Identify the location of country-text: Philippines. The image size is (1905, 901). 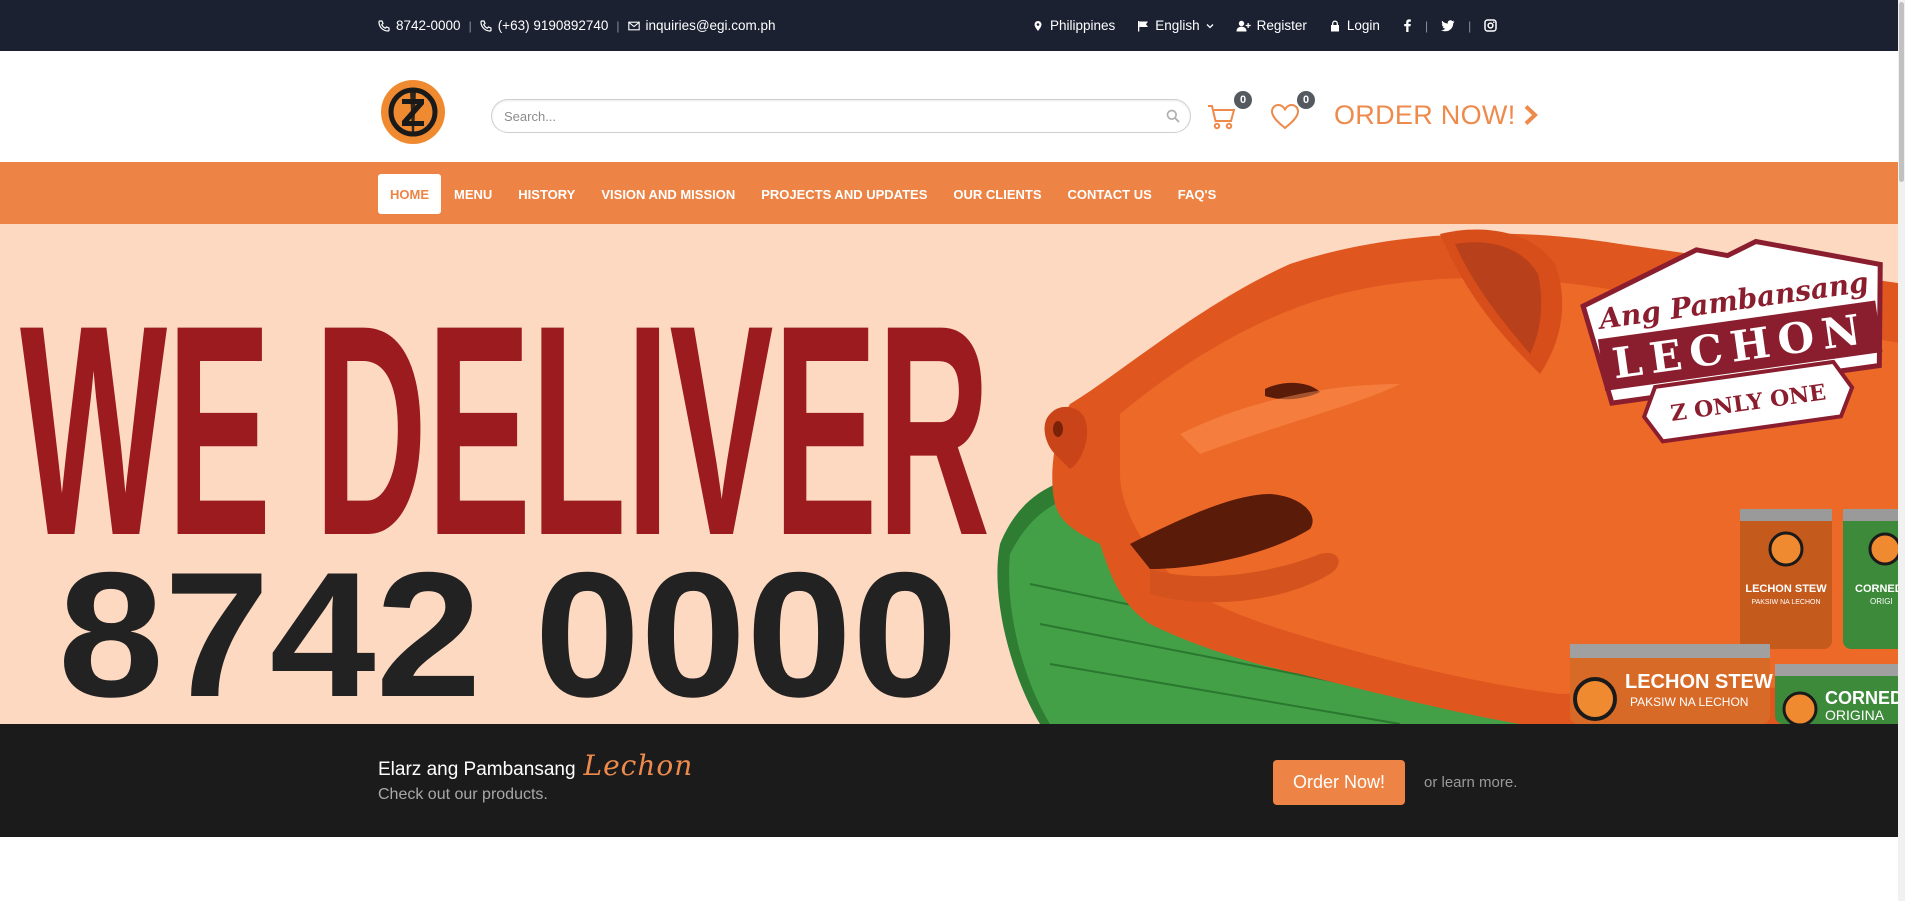
(1083, 25).